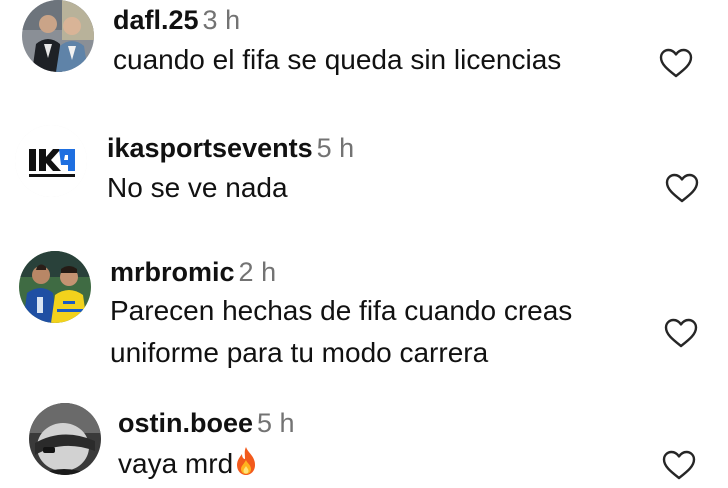  I want to click on two-footballers-photo-icon, so click(55, 287).